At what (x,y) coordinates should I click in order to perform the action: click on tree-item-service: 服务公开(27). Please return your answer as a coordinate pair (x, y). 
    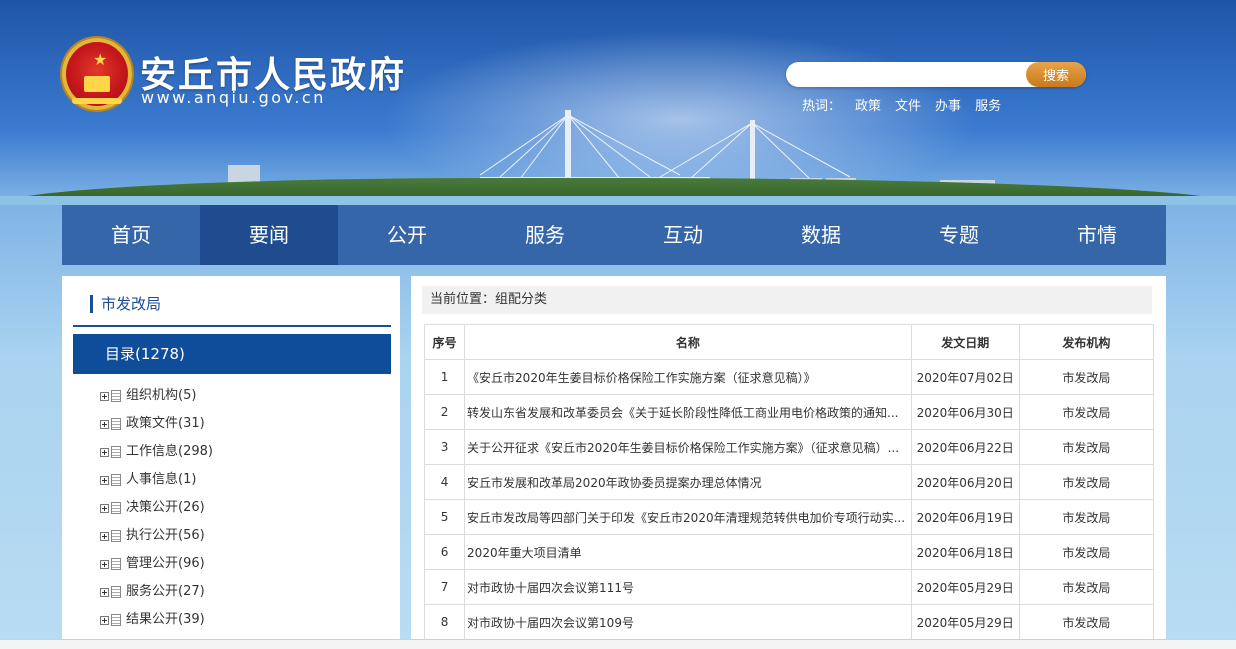
    Looking at the image, I should click on (156, 592).